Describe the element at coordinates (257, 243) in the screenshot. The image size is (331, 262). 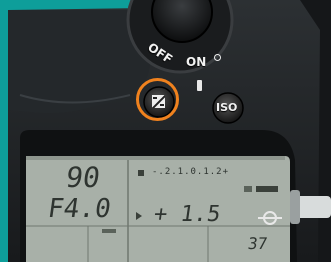
I see `lcd-frame-count: 37` at that location.